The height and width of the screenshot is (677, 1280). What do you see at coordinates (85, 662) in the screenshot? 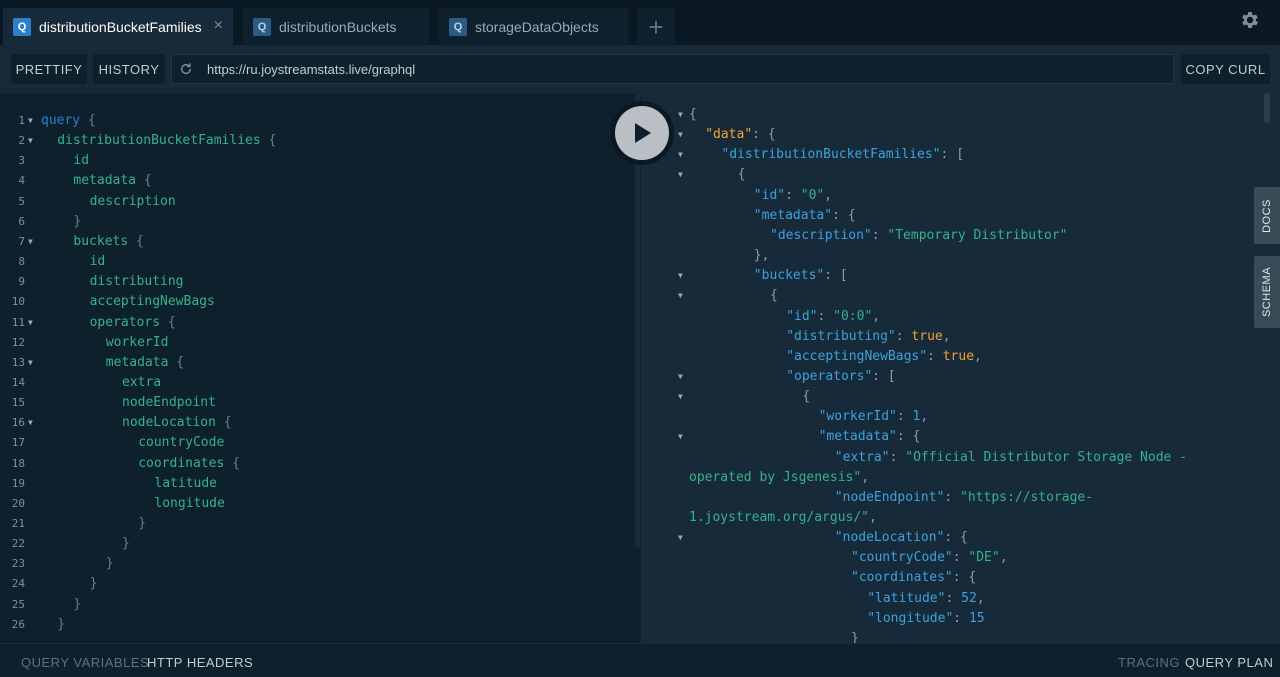
I see `query-variables-tab: QUERY VARIABLES` at bounding box center [85, 662].